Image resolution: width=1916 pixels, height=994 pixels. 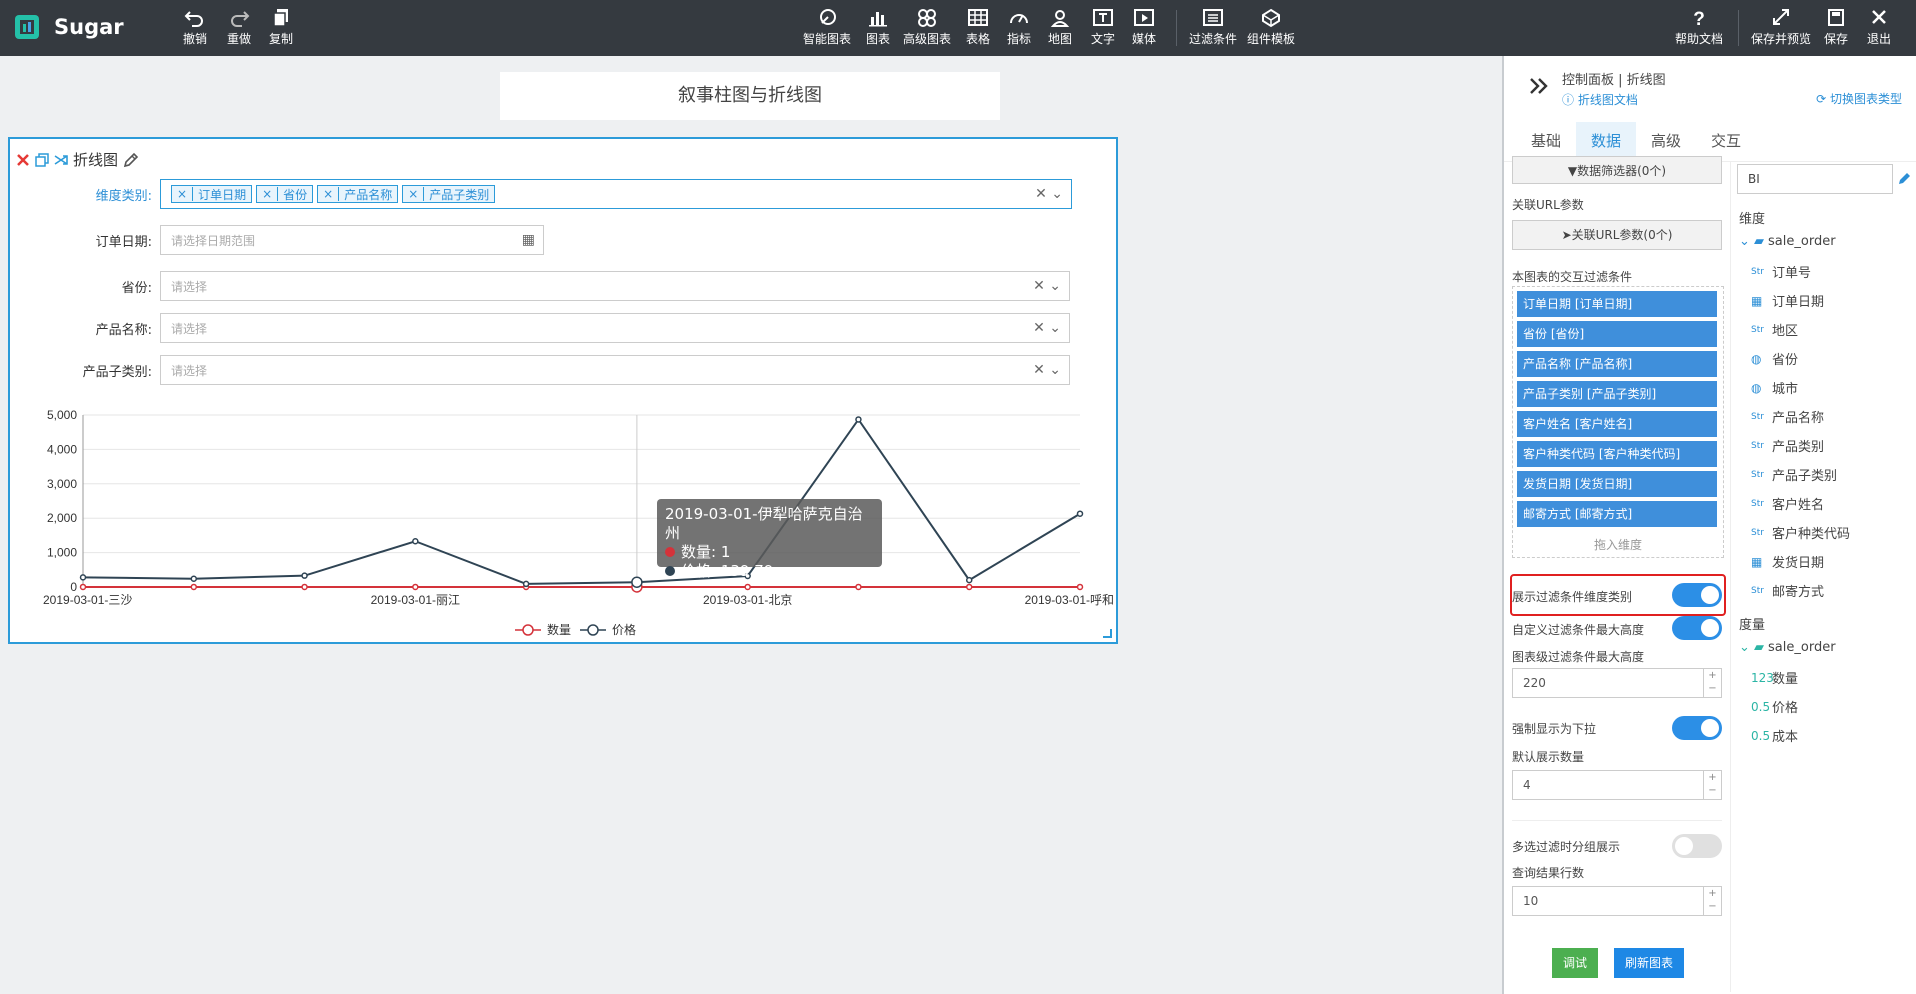 What do you see at coordinates (1617, 683) in the screenshot?
I see `chart-max-height-input: 220 + −` at bounding box center [1617, 683].